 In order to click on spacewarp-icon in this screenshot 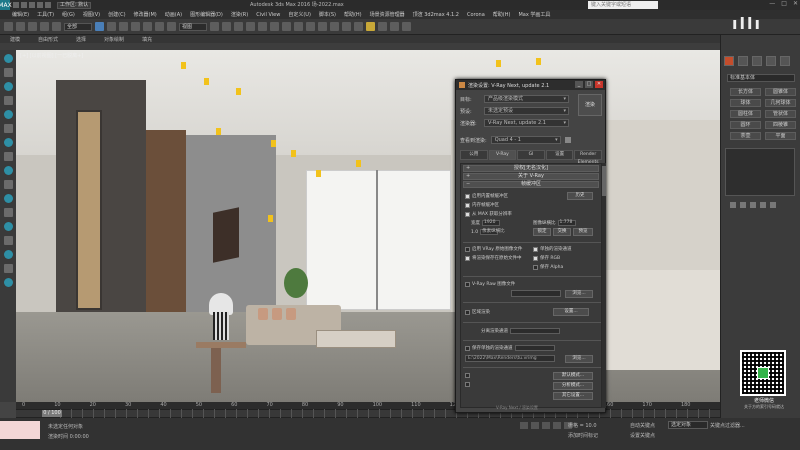, I will do `click(8, 212)`.